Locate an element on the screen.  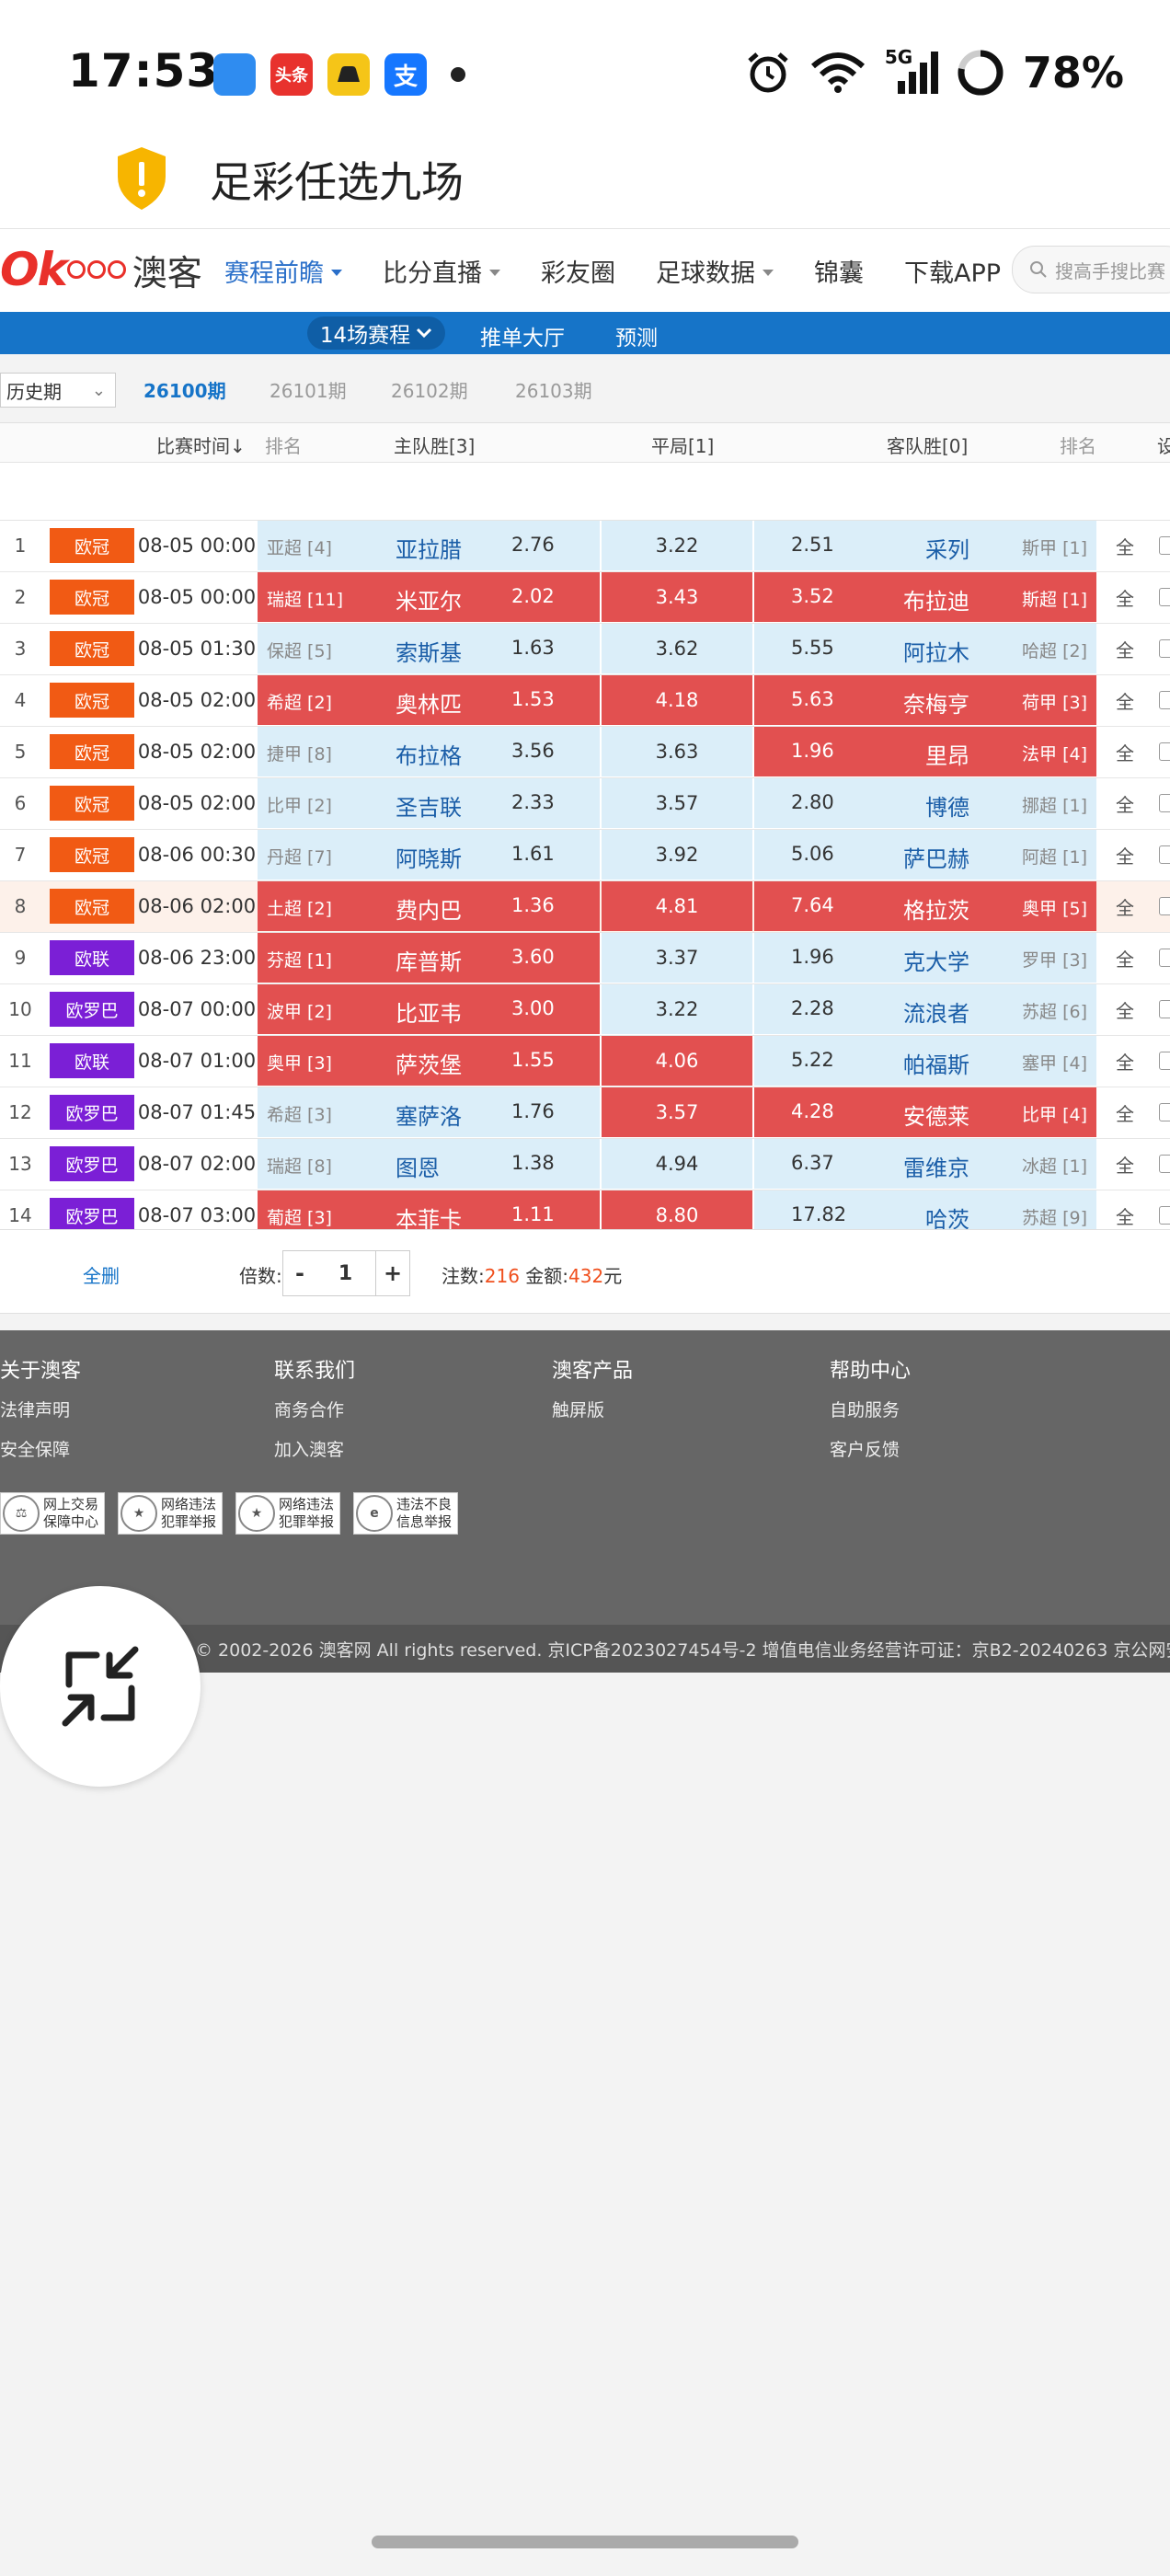
away-team: 博德 is located at coordinates (947, 805).